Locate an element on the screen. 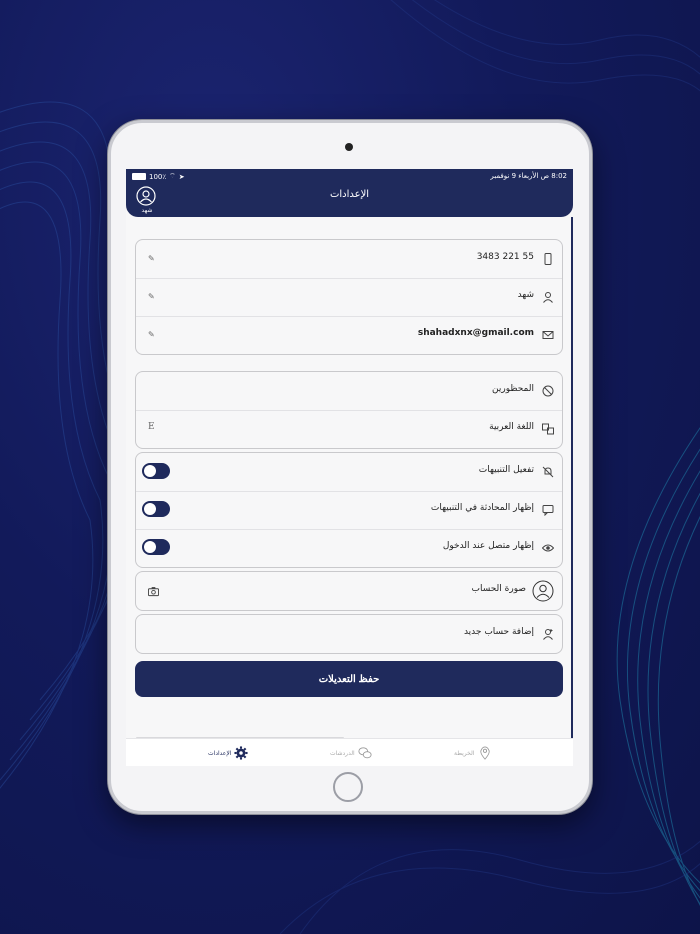 The height and width of the screenshot is (934, 700). chat-bubbles-icon is located at coordinates (365, 753).